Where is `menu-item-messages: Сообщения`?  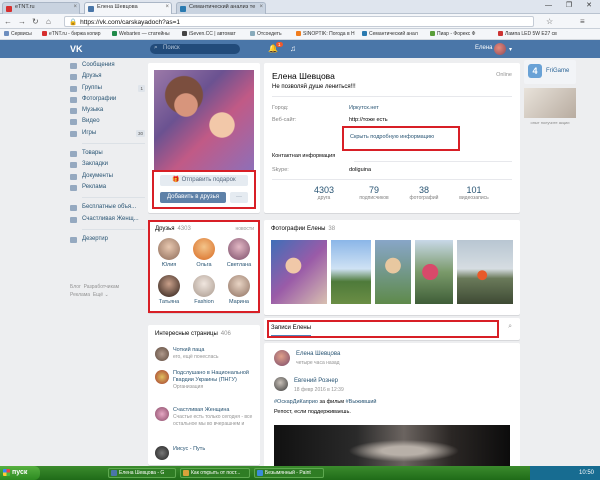
menu-item-messages: Сообщения is located at coordinates (107, 65).